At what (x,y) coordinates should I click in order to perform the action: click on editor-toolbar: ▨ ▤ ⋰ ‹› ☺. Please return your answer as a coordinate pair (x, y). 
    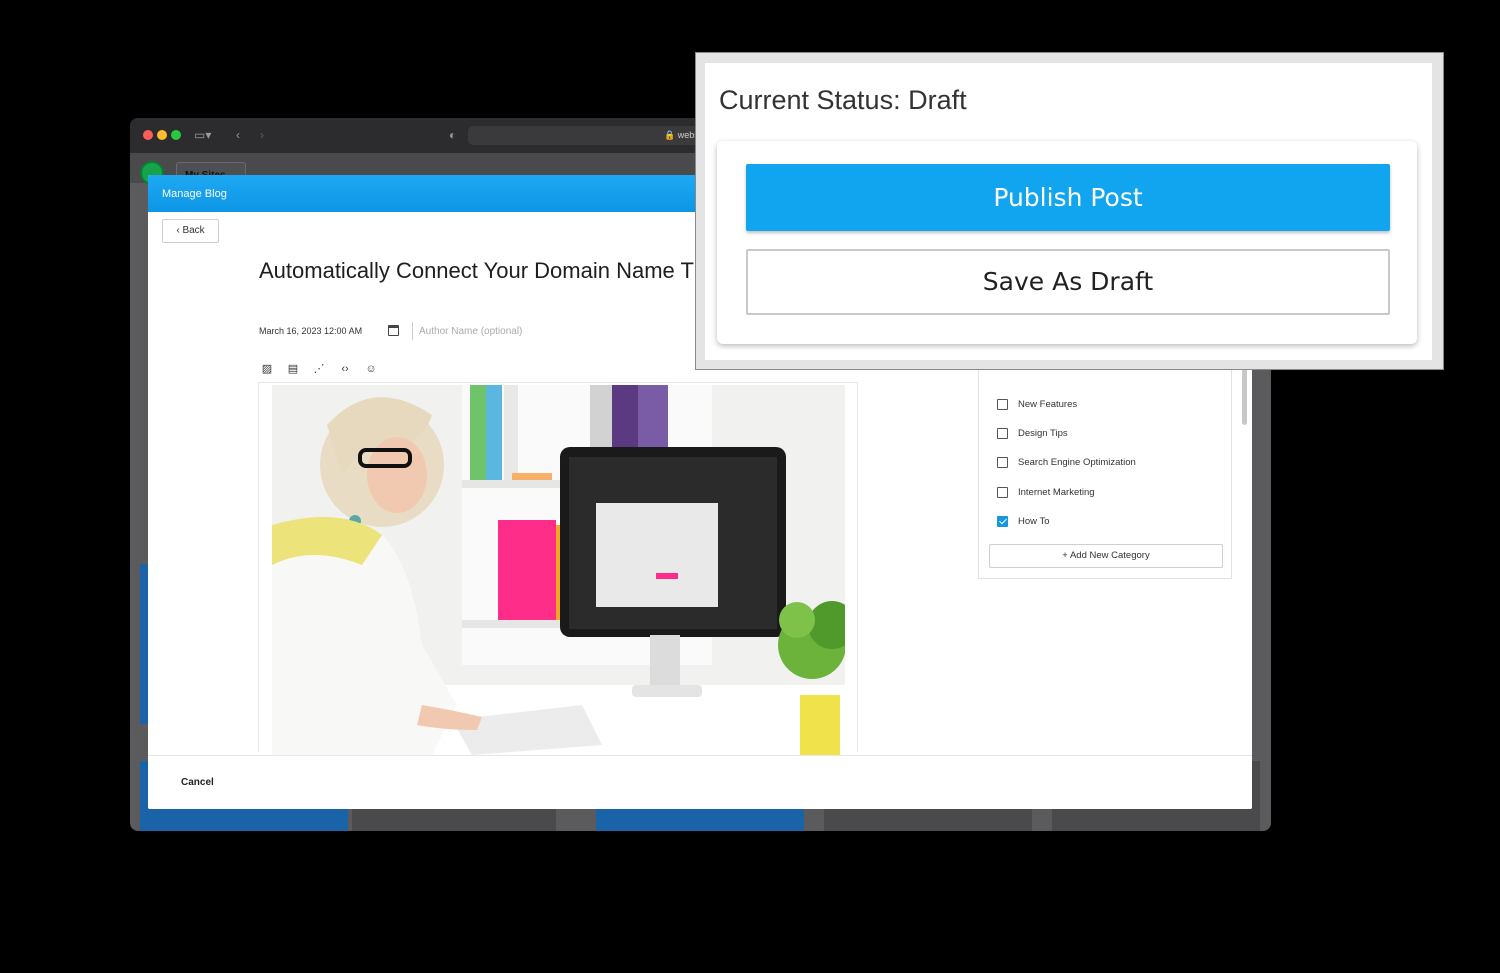
    Looking at the image, I should click on (319, 369).